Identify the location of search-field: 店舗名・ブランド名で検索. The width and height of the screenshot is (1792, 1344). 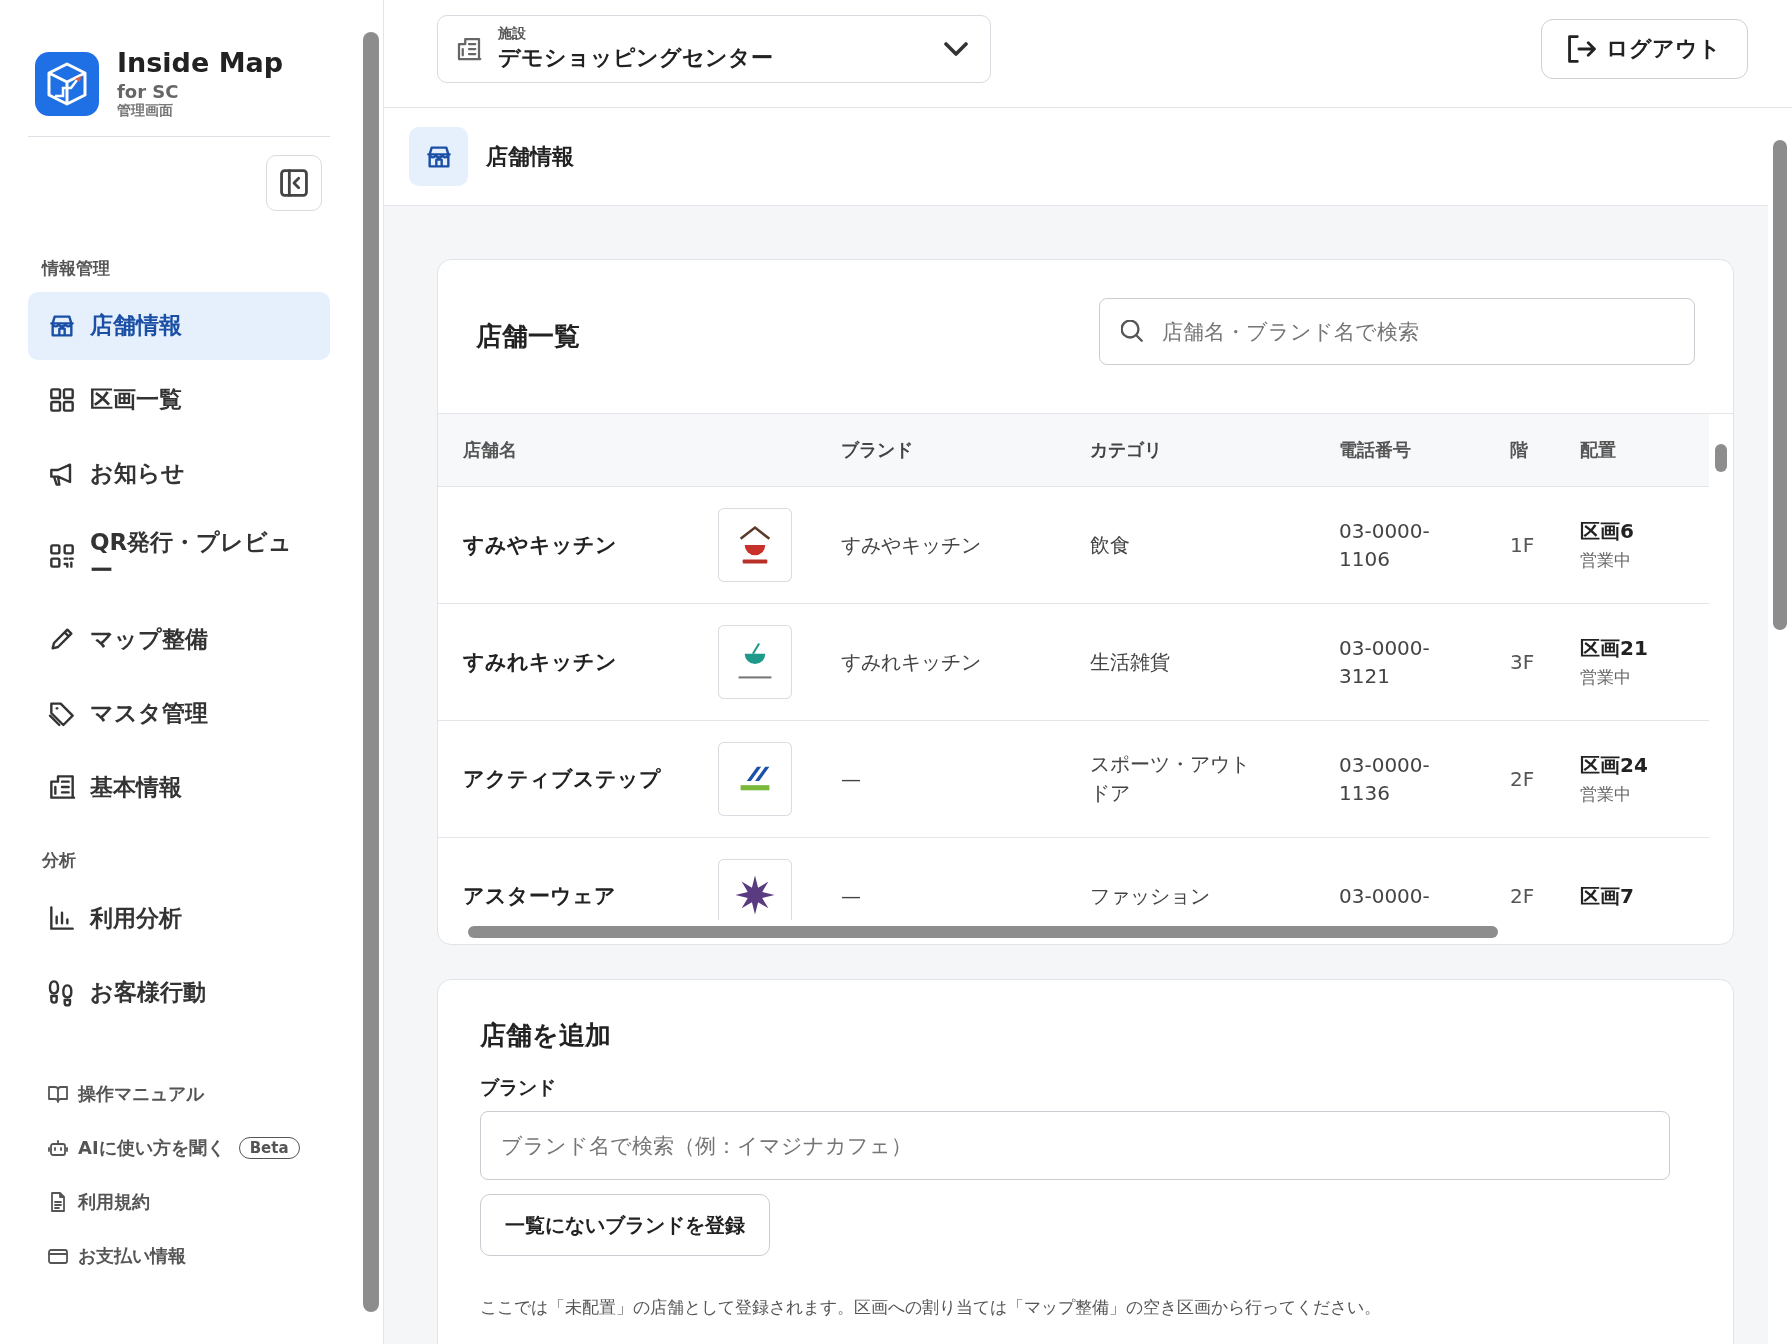
(1397, 331).